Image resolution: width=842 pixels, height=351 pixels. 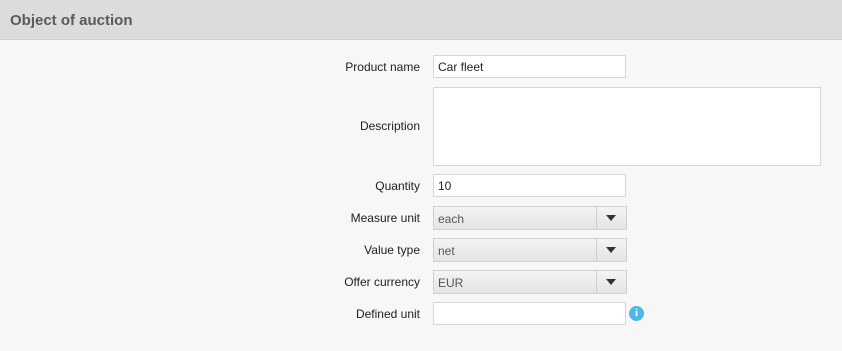 What do you see at coordinates (530, 282) in the screenshot?
I see `offer-currency-select: EUR` at bounding box center [530, 282].